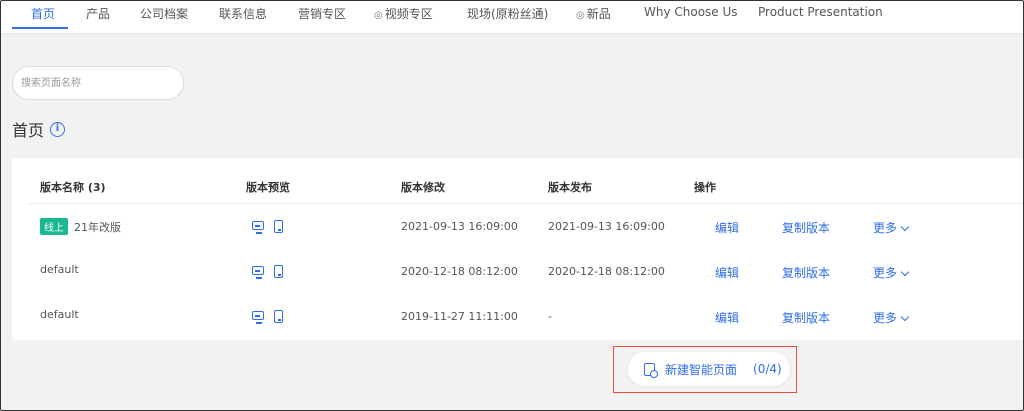 This screenshot has width=1024, height=411. What do you see at coordinates (43, 17) in the screenshot?
I see `tab-home: 首页` at bounding box center [43, 17].